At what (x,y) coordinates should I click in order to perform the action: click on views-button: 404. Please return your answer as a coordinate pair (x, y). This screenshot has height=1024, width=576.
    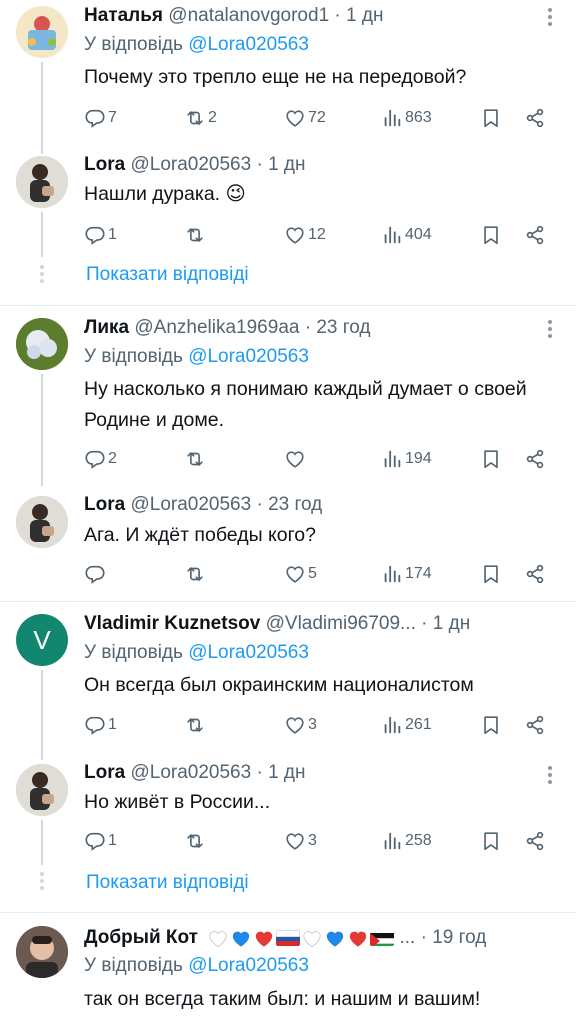
    Looking at the image, I should click on (406, 235).